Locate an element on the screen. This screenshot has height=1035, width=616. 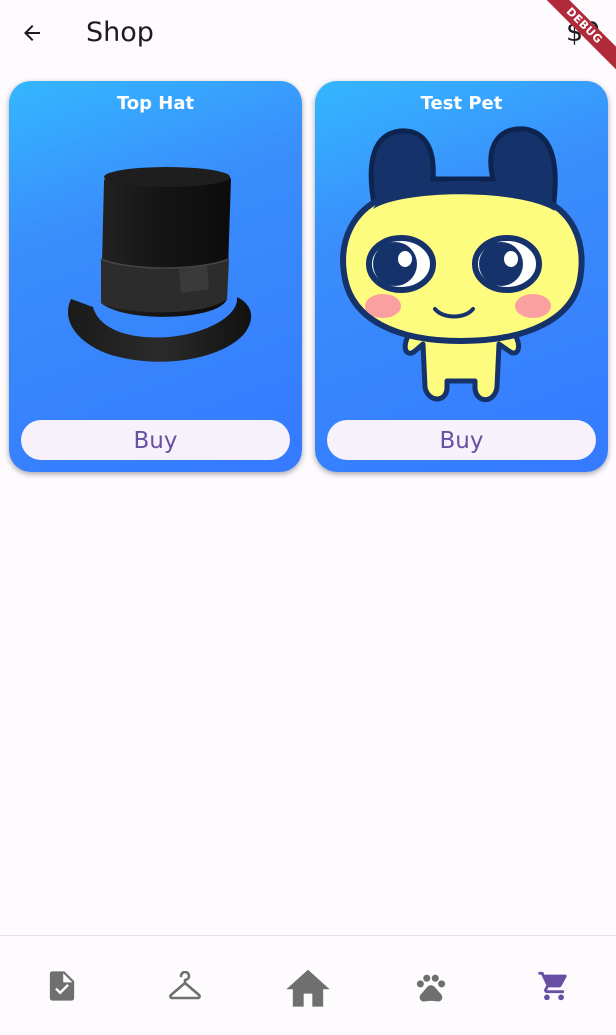
pet-character-image is located at coordinates (462, 264).